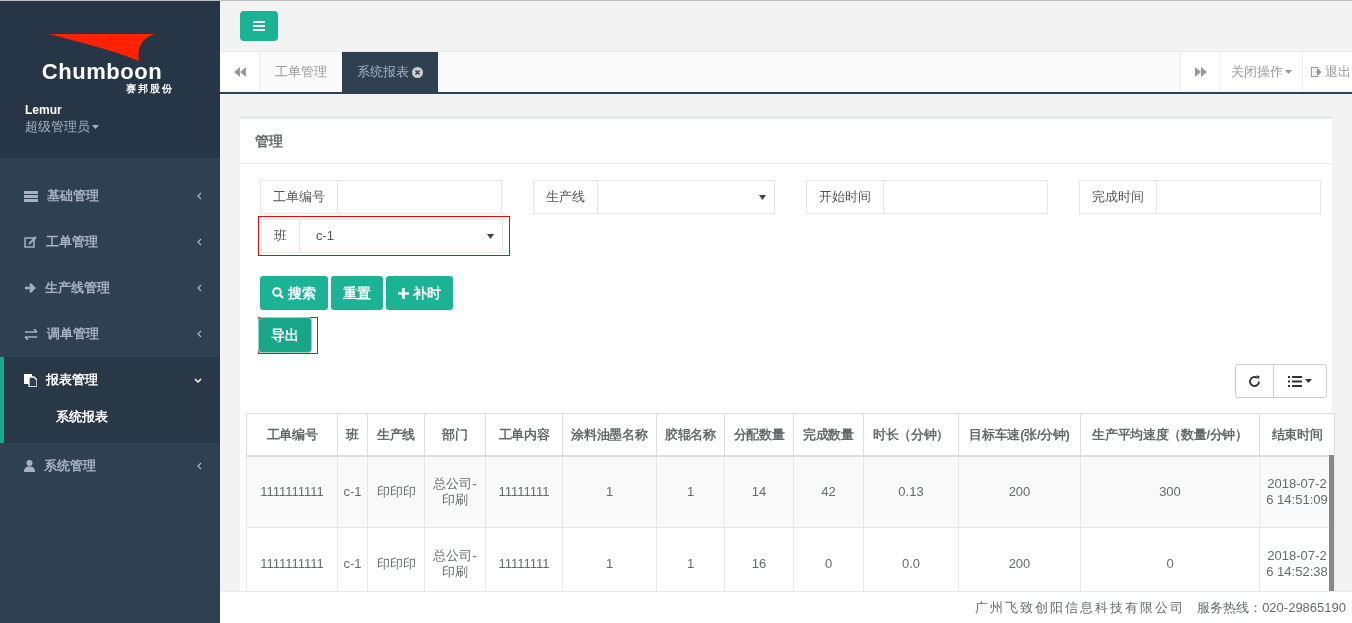  I want to click on service-hotline: 服务热线：020-29865190, so click(1271, 607).